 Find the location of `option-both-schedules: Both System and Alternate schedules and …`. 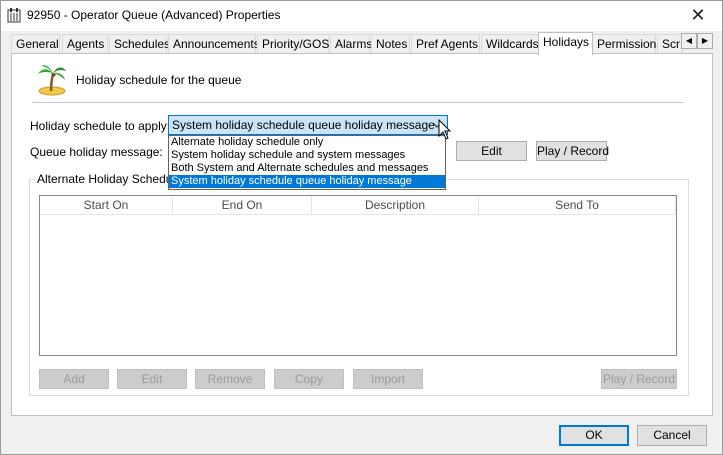

option-both-schedules: Both System and Alternate schedules and … is located at coordinates (307, 168).